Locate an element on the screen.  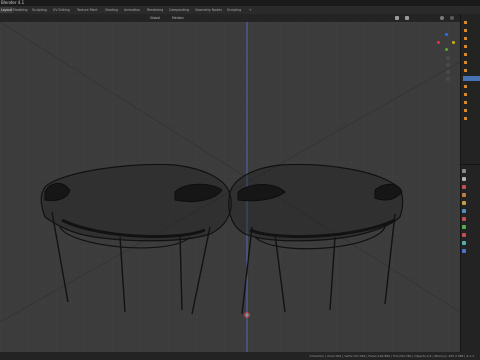
pivot-dropdown: Median is located at coordinates (178, 18).